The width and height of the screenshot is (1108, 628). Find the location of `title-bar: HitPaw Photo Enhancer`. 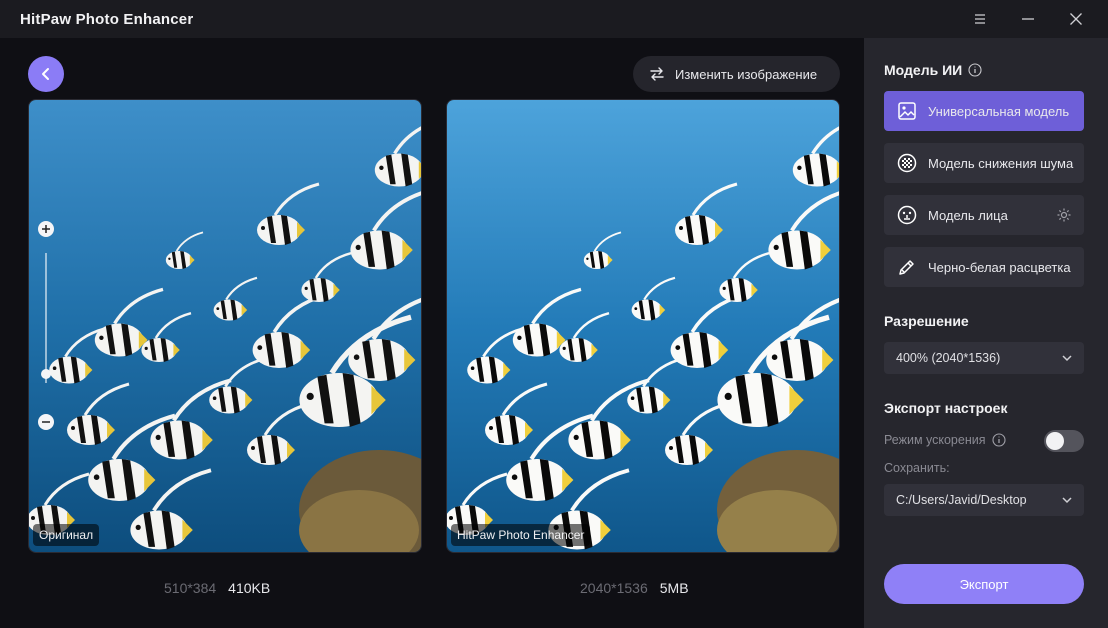

title-bar: HitPaw Photo Enhancer is located at coordinates (554, 19).